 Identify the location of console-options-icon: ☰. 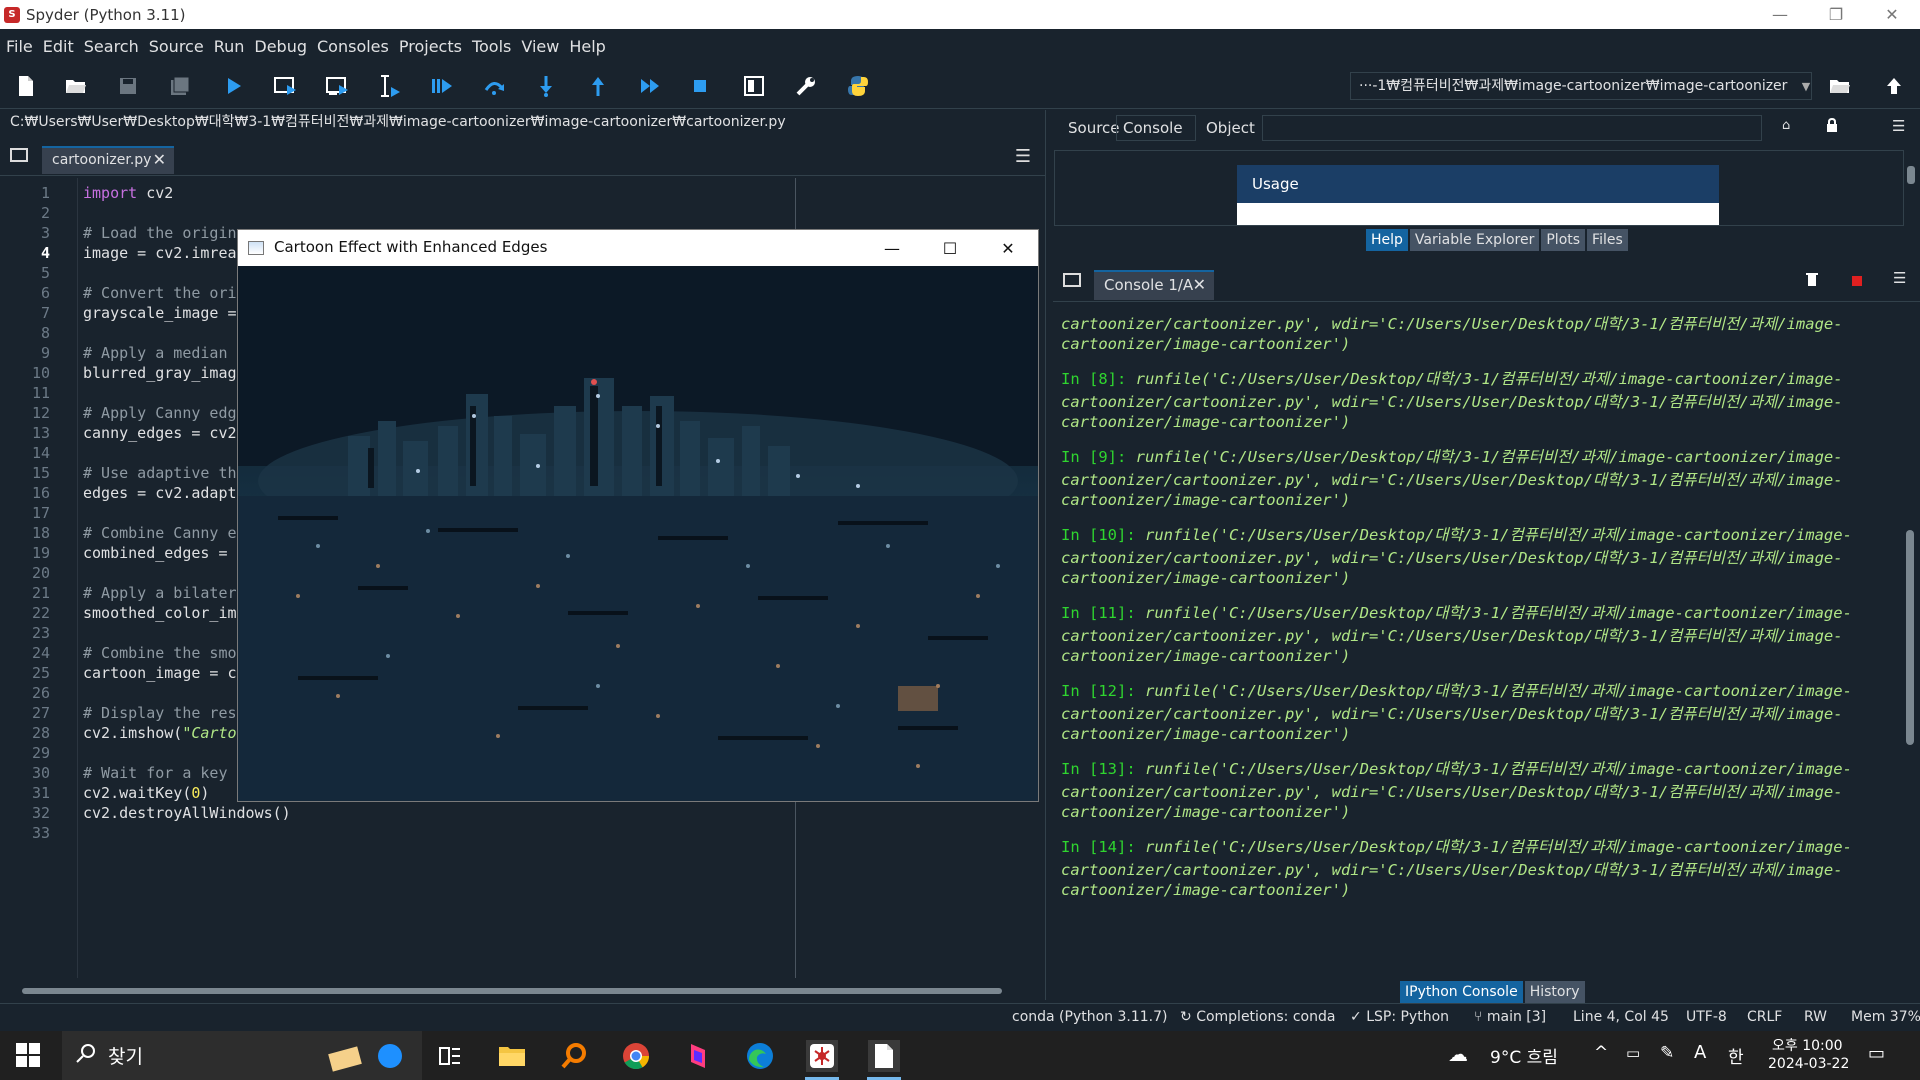
(1899, 278).